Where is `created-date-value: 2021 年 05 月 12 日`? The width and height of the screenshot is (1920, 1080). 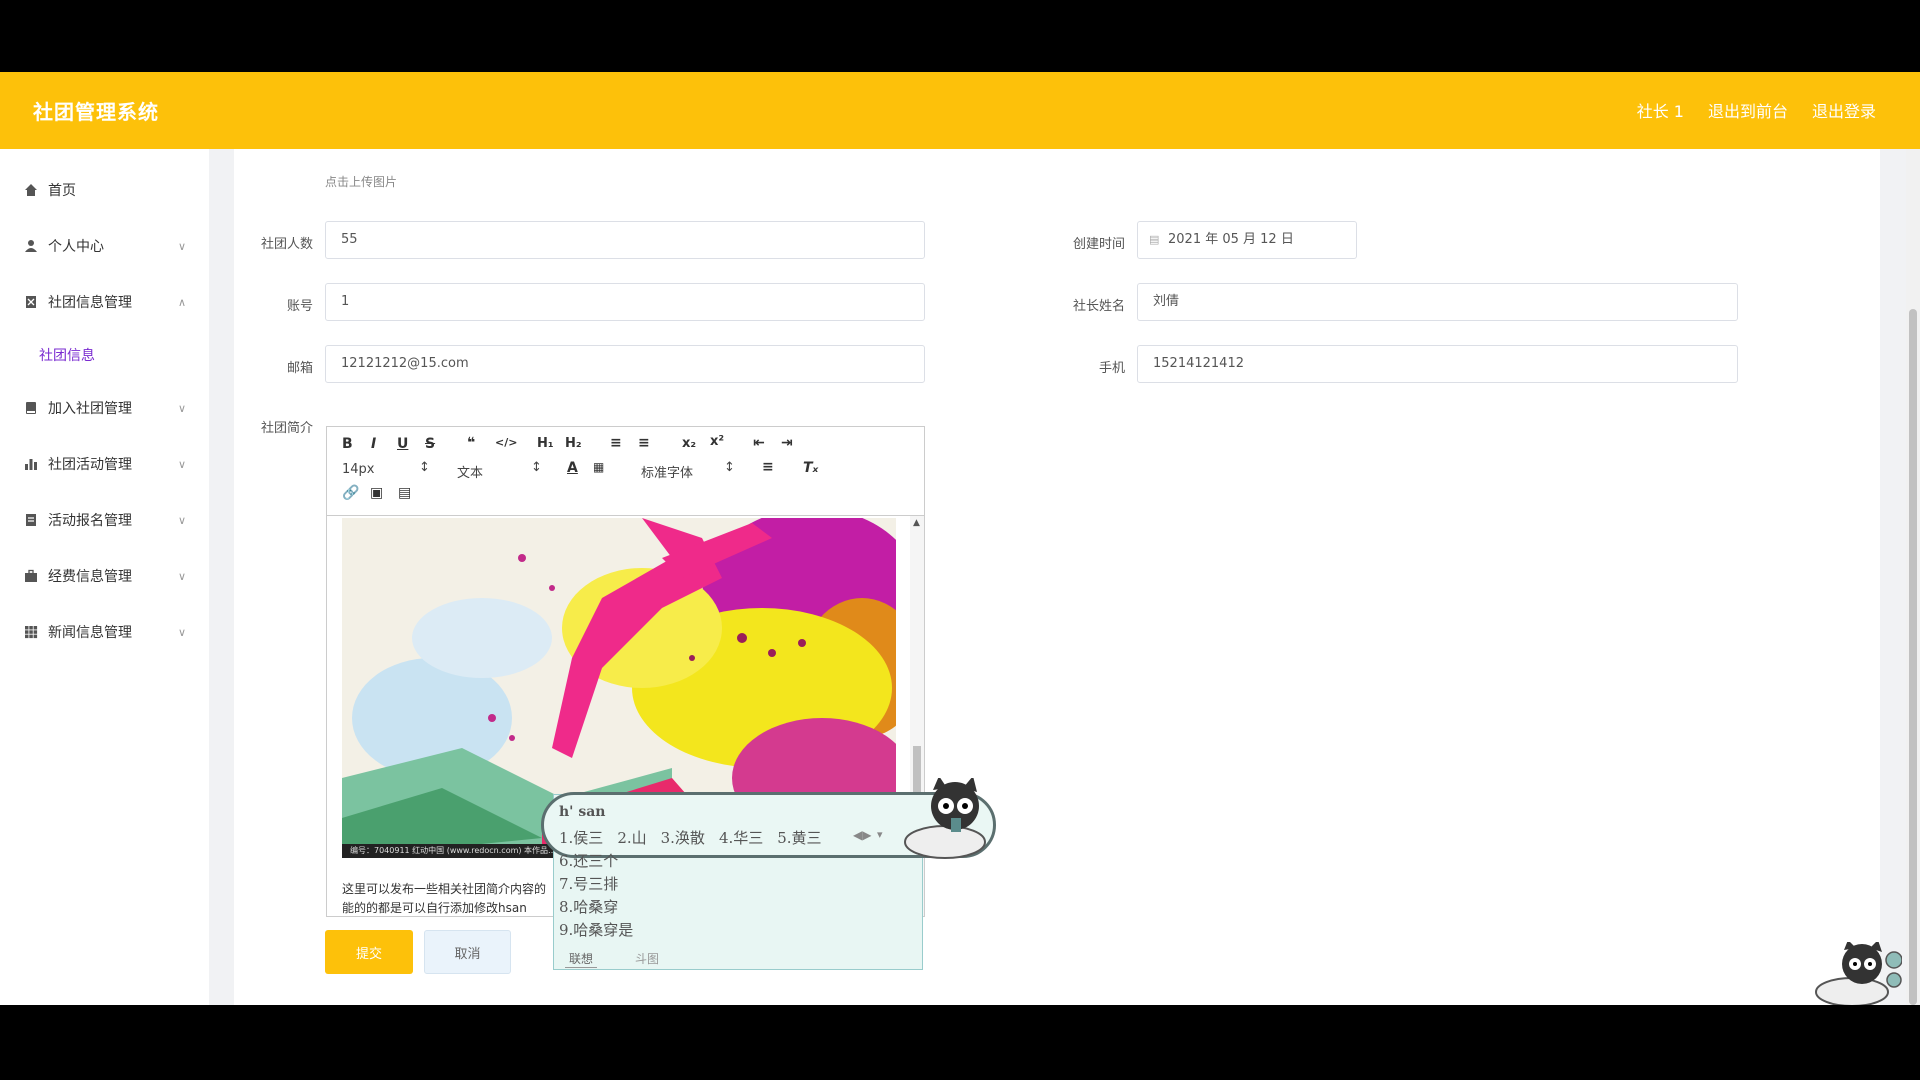 created-date-value: 2021 年 05 月 12 日 is located at coordinates (1231, 239).